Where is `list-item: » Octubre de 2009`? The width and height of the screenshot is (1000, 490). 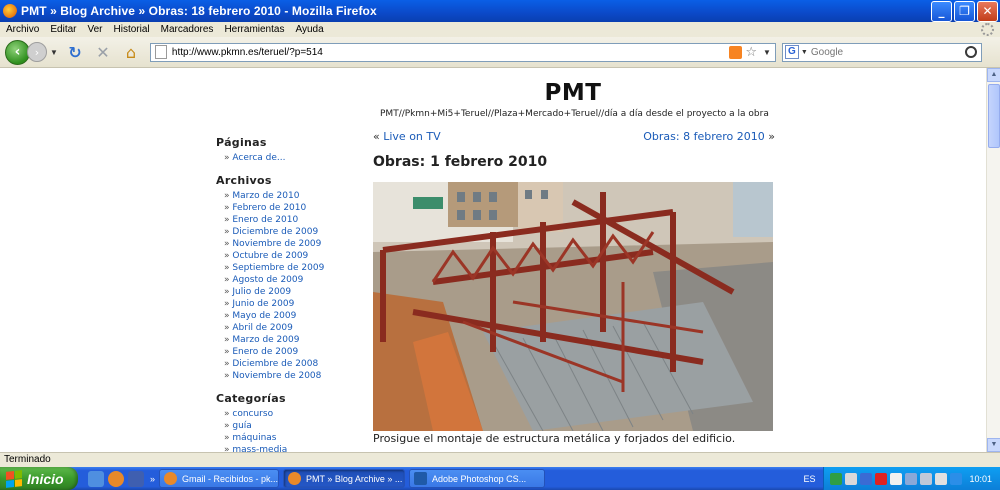
list-item: » Octubre de 2009 is located at coordinates (266, 256).